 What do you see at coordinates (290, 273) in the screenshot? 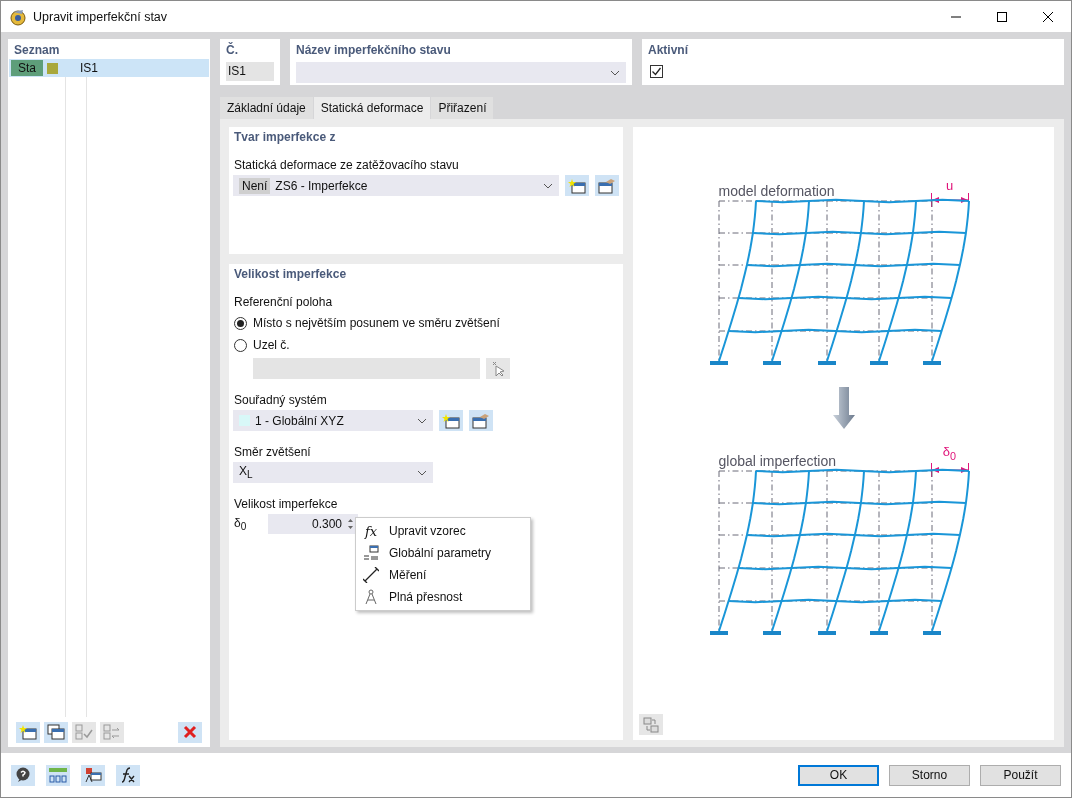
I see `section-title: Velikost imperfekce` at bounding box center [290, 273].